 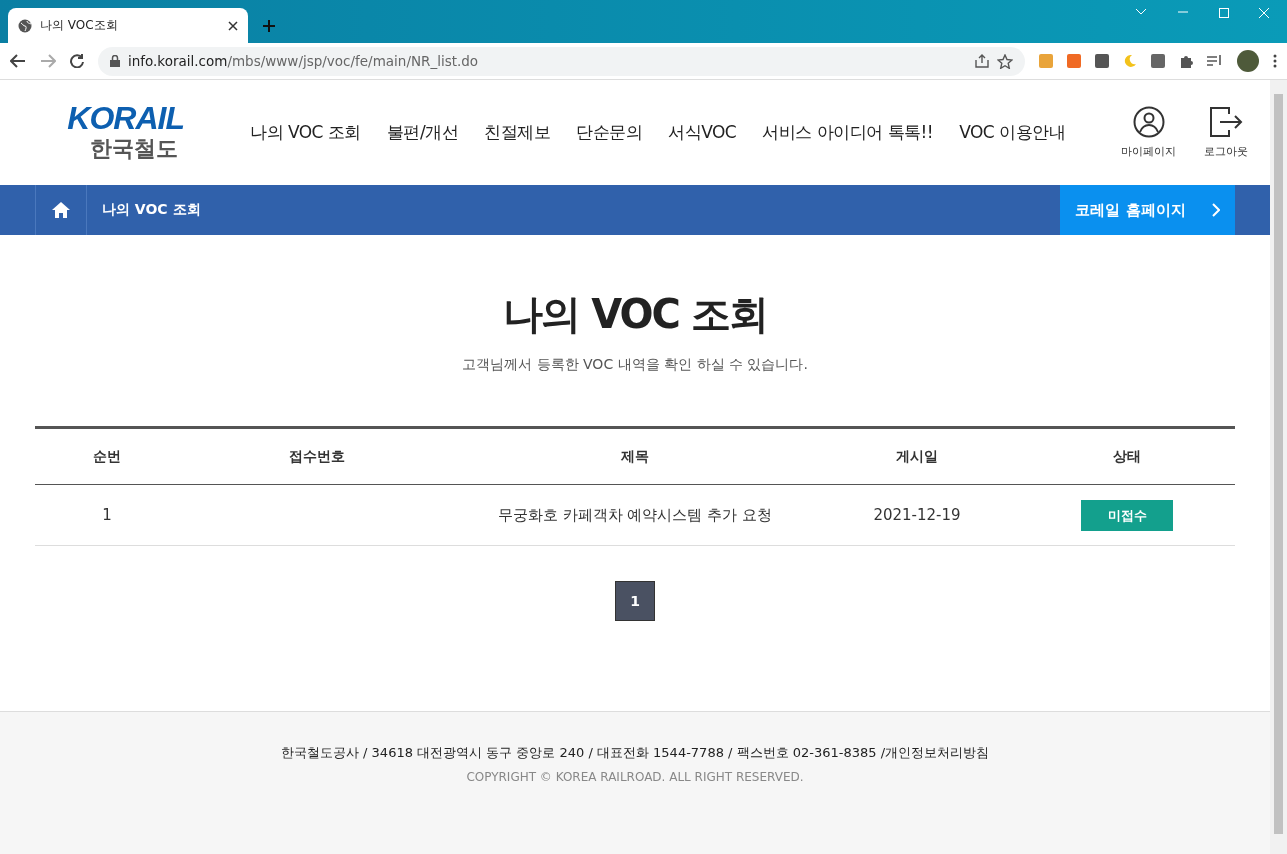 What do you see at coordinates (982, 61) in the screenshot?
I see `share-icon` at bounding box center [982, 61].